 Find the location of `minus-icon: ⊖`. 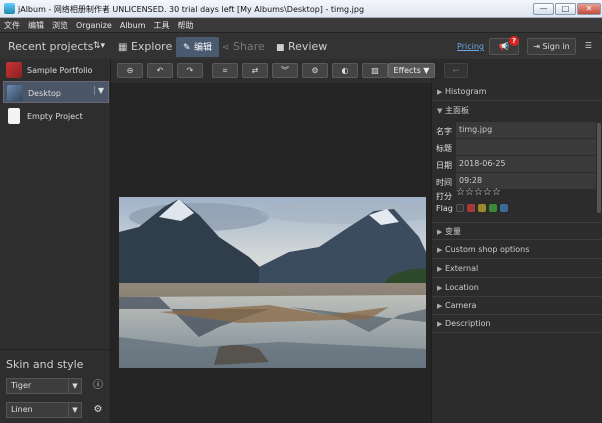

minus-icon: ⊖ is located at coordinates (130, 70).